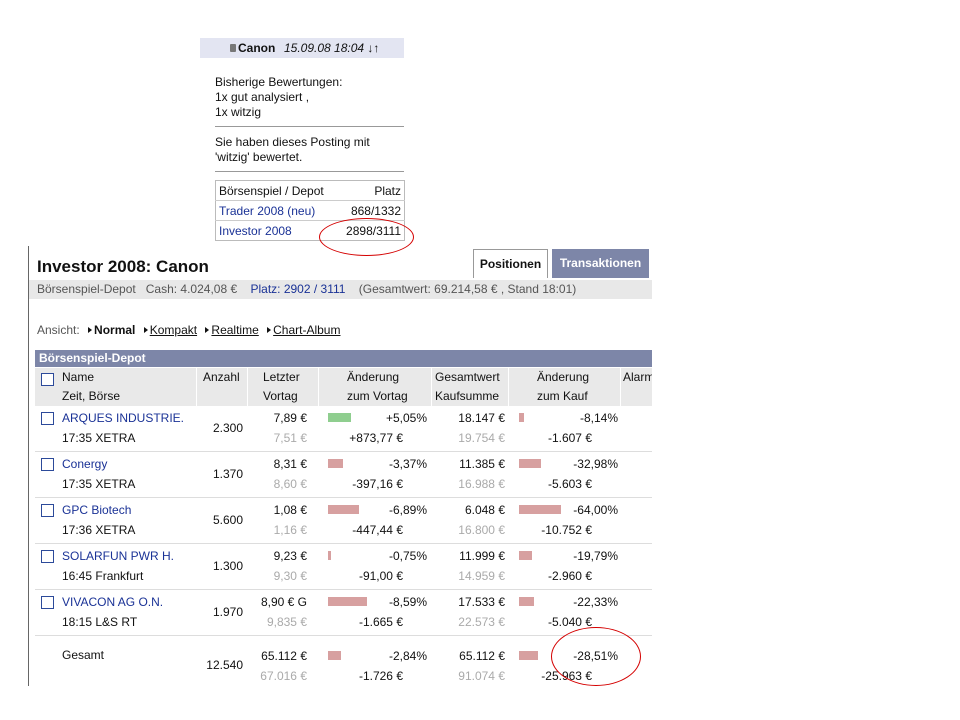 This screenshot has height=720, width=960. What do you see at coordinates (276, 210) in the screenshot?
I see `ranking-game-link: Trader 2008 (neu)` at bounding box center [276, 210].